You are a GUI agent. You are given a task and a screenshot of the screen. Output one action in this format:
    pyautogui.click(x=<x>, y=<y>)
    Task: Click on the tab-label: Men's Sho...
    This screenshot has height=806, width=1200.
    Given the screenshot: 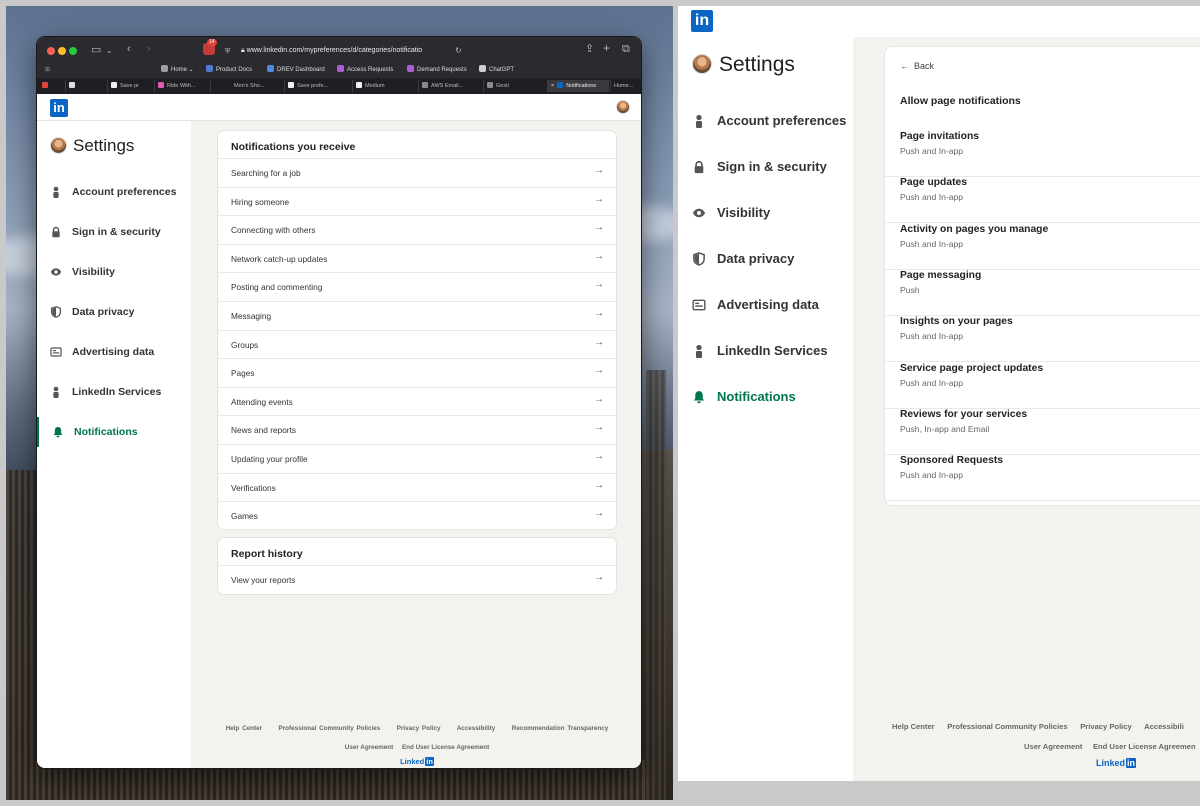 What is the action you would take?
    pyautogui.click(x=249, y=86)
    